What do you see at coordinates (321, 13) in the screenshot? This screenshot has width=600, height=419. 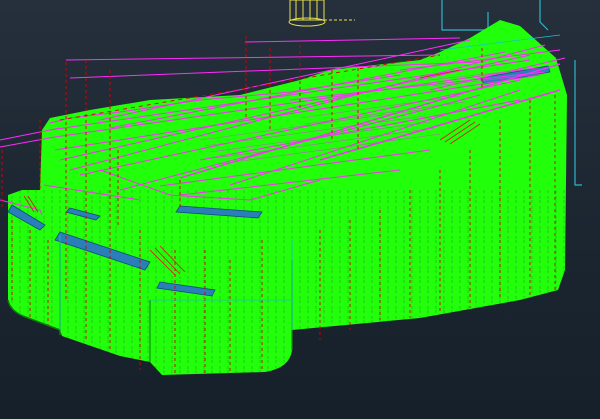 I see `cutter-tool-icon` at bounding box center [321, 13].